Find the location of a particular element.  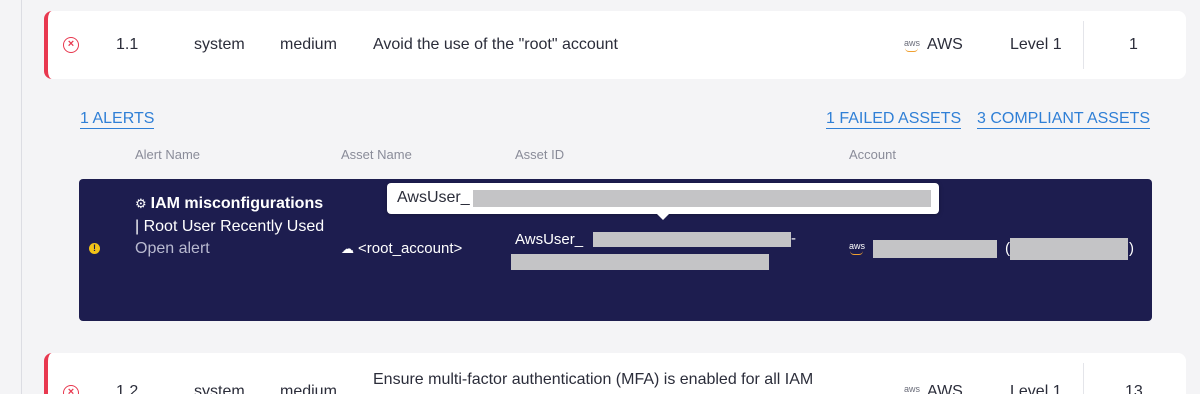

asset-id-tooltip: AwsUser_ is located at coordinates (663, 201).